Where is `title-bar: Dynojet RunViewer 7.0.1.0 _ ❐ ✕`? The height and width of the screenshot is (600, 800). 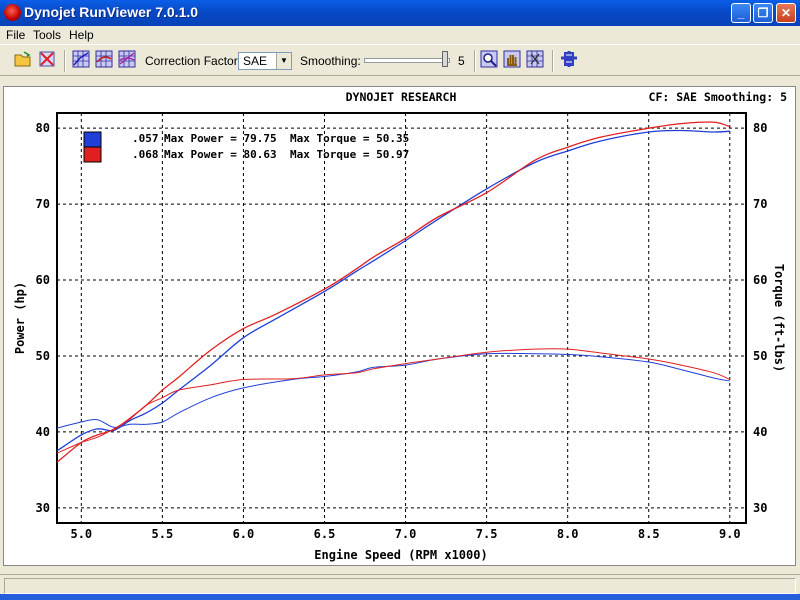 title-bar: Dynojet RunViewer 7.0.1.0 _ ❐ ✕ is located at coordinates (400, 13).